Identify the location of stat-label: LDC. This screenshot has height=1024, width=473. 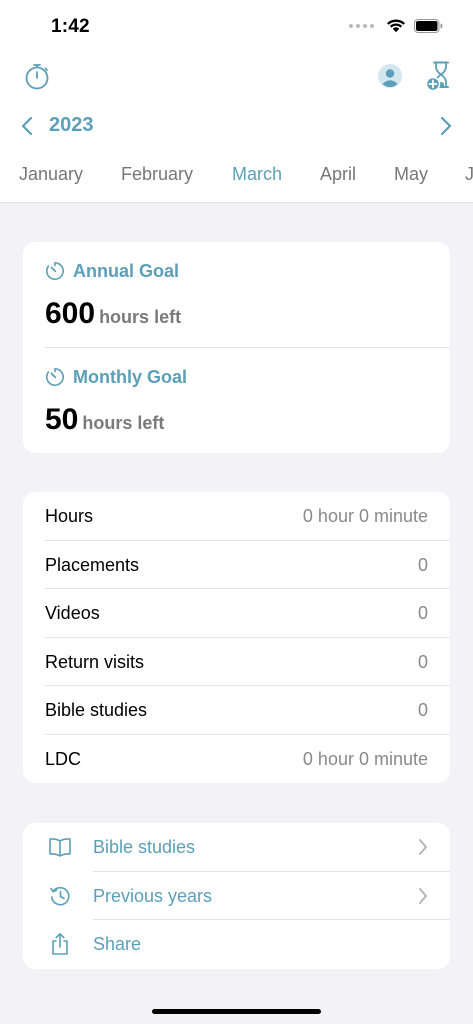
(63, 758).